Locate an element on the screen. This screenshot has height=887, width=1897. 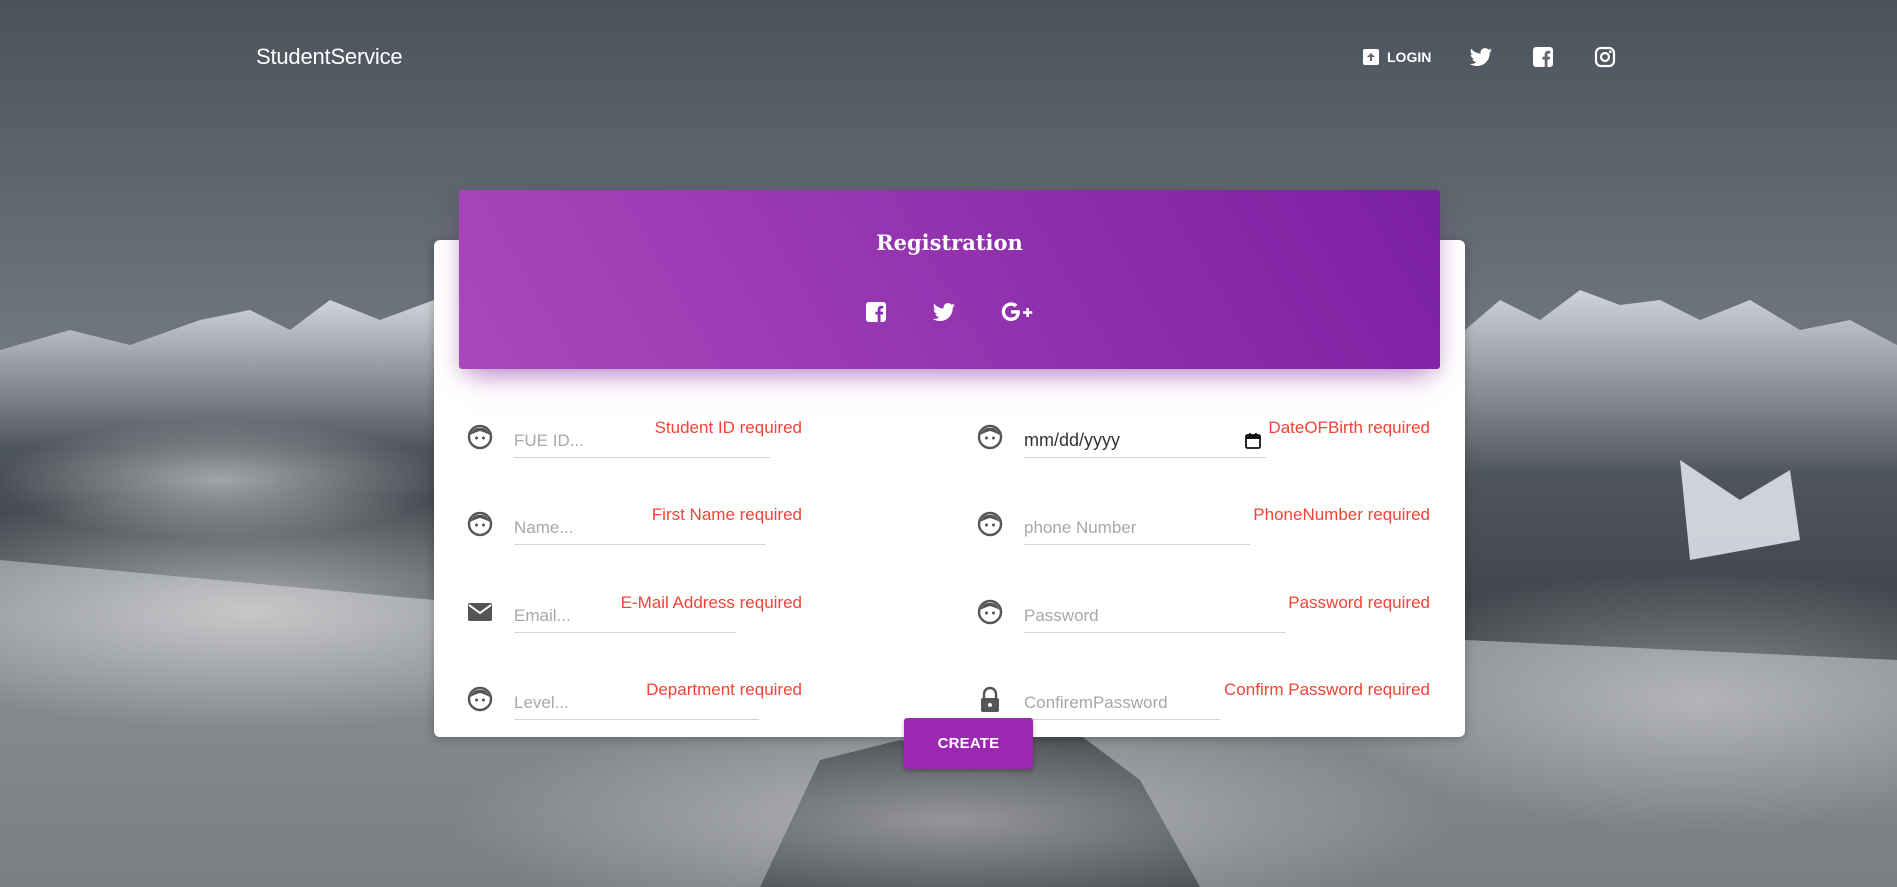
top-navbar: StudentService LOGIN is located at coordinates (948, 57).